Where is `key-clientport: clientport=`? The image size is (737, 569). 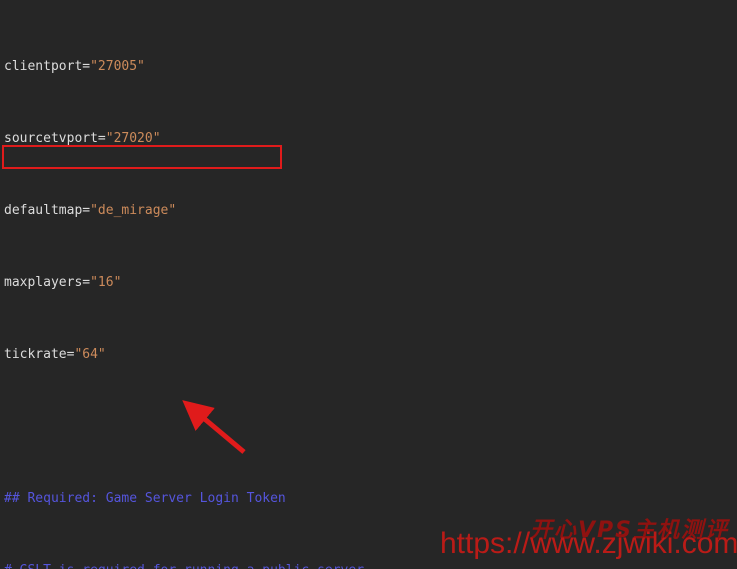 key-clientport: clientport= is located at coordinates (47, 66).